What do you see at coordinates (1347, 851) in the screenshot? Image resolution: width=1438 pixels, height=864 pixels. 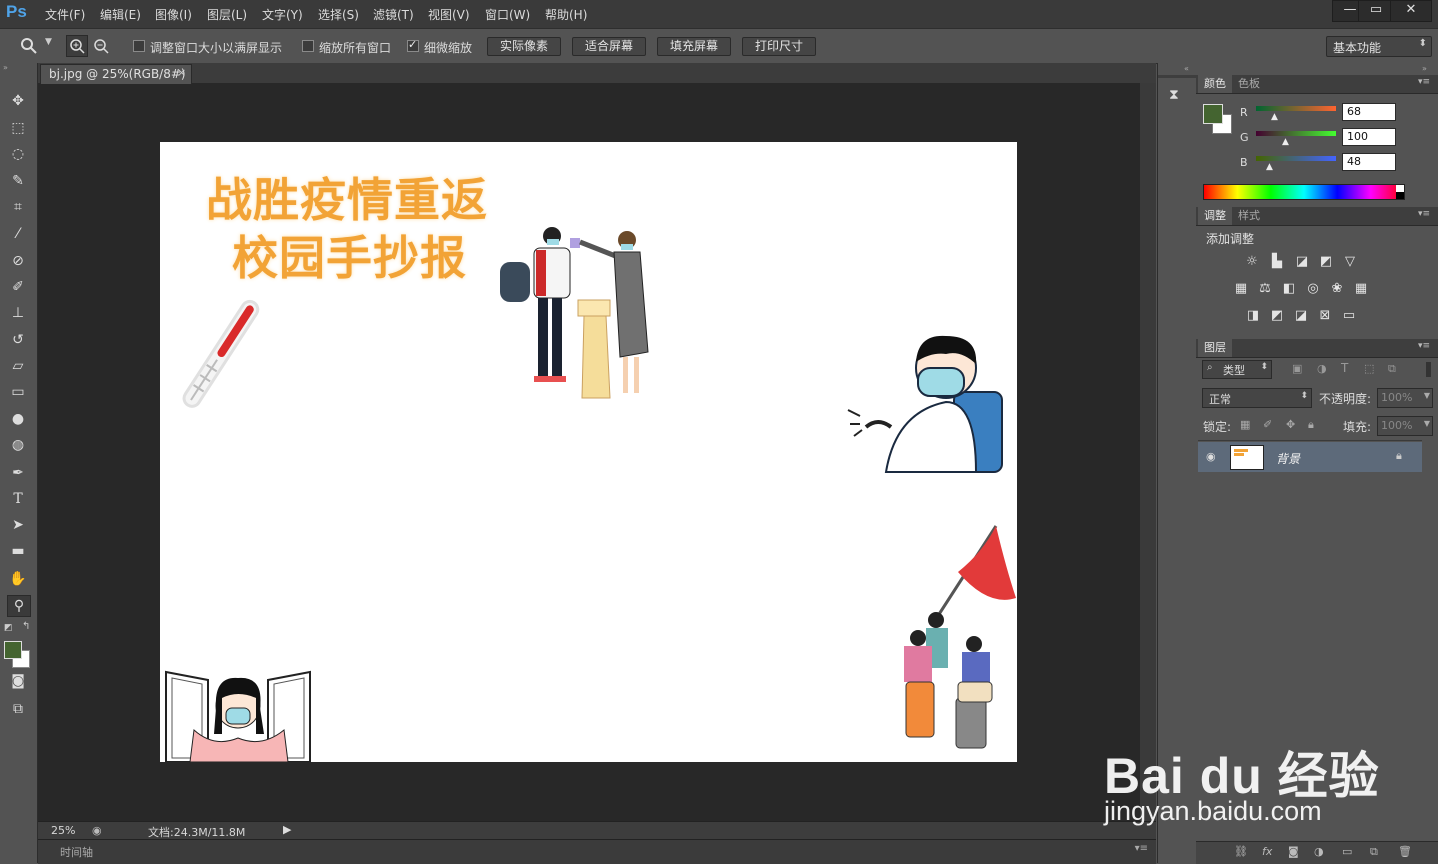 I see `new-group-icon: ▭` at bounding box center [1347, 851].